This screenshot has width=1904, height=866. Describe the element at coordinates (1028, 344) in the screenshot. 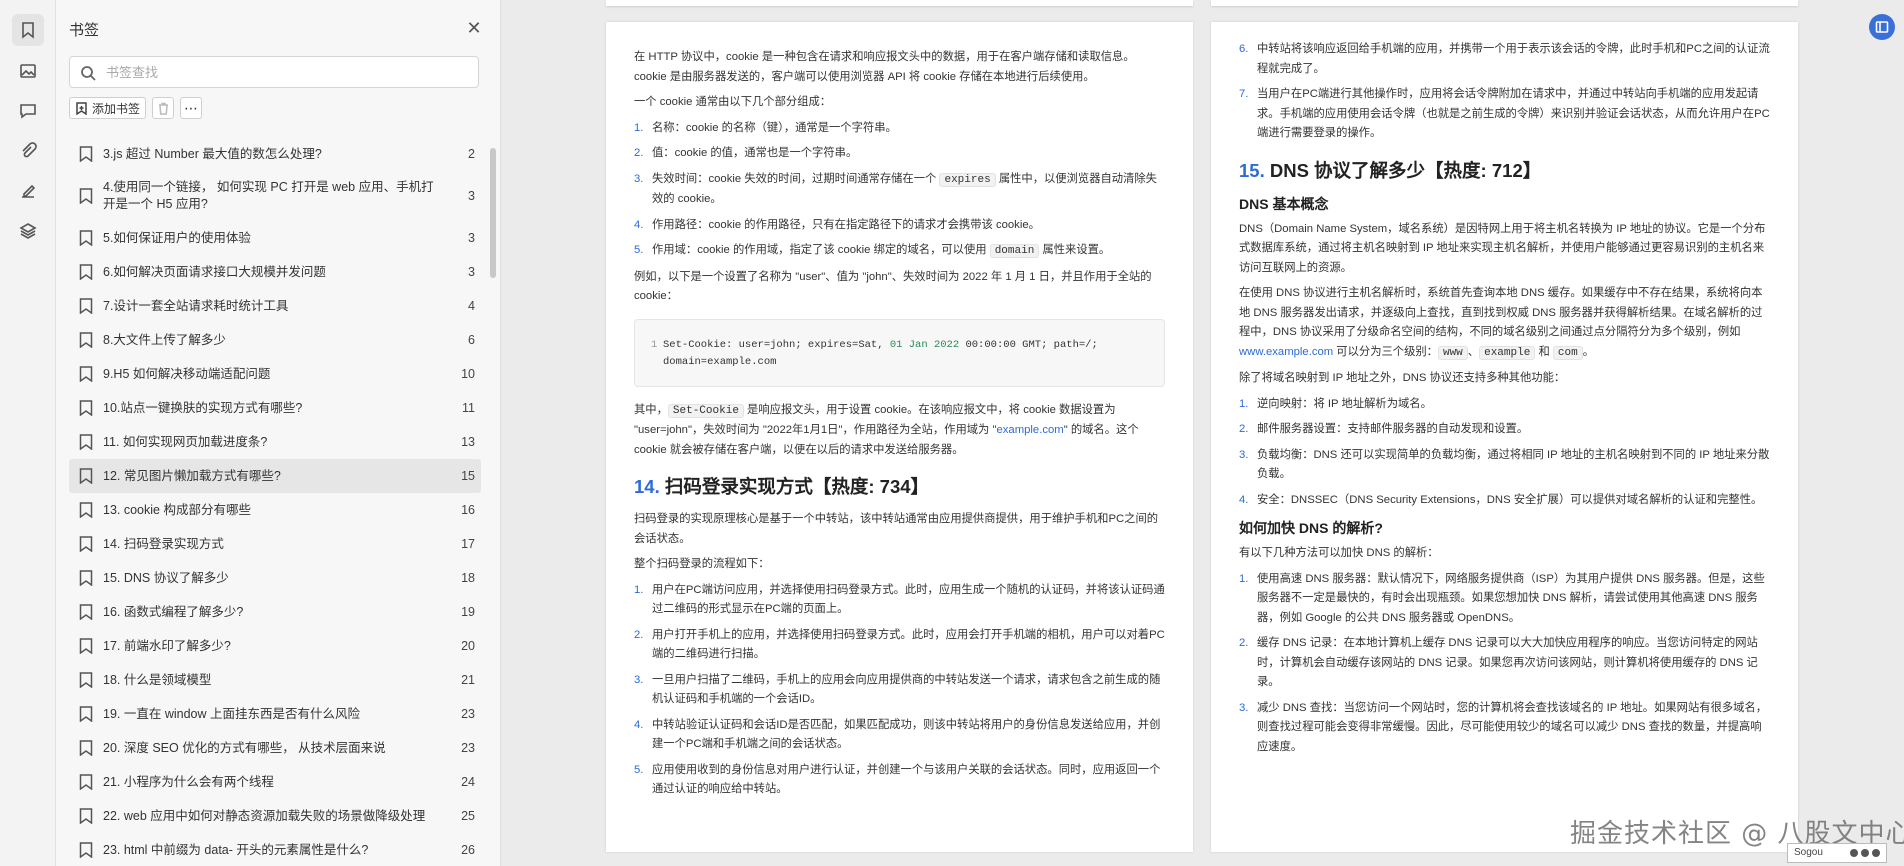

I see `code-text: 00:00:00 GMT; path=/;` at that location.